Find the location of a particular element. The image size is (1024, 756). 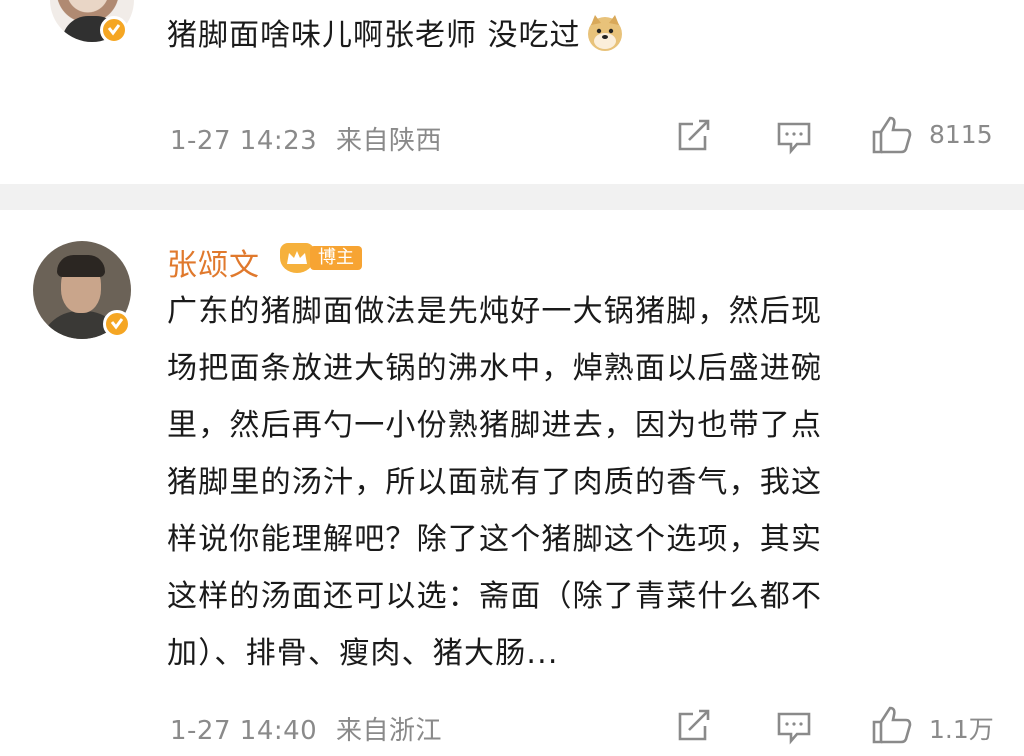

blogger-label: 博主 is located at coordinates (336, 258).